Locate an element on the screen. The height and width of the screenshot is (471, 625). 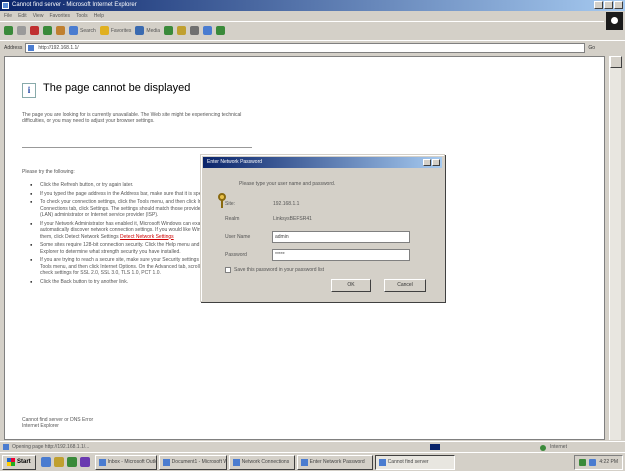
taskbar-button-label: Cannot find server is located at coordinates (408, 462).